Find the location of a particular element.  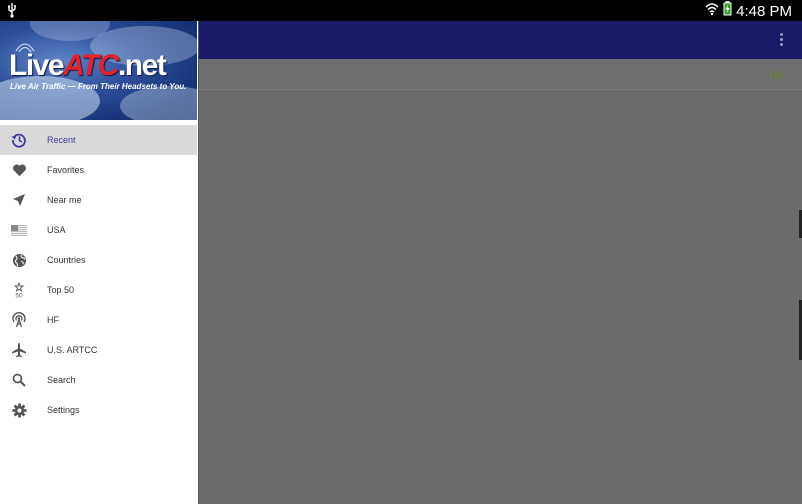

gear-icon is located at coordinates (19, 410).